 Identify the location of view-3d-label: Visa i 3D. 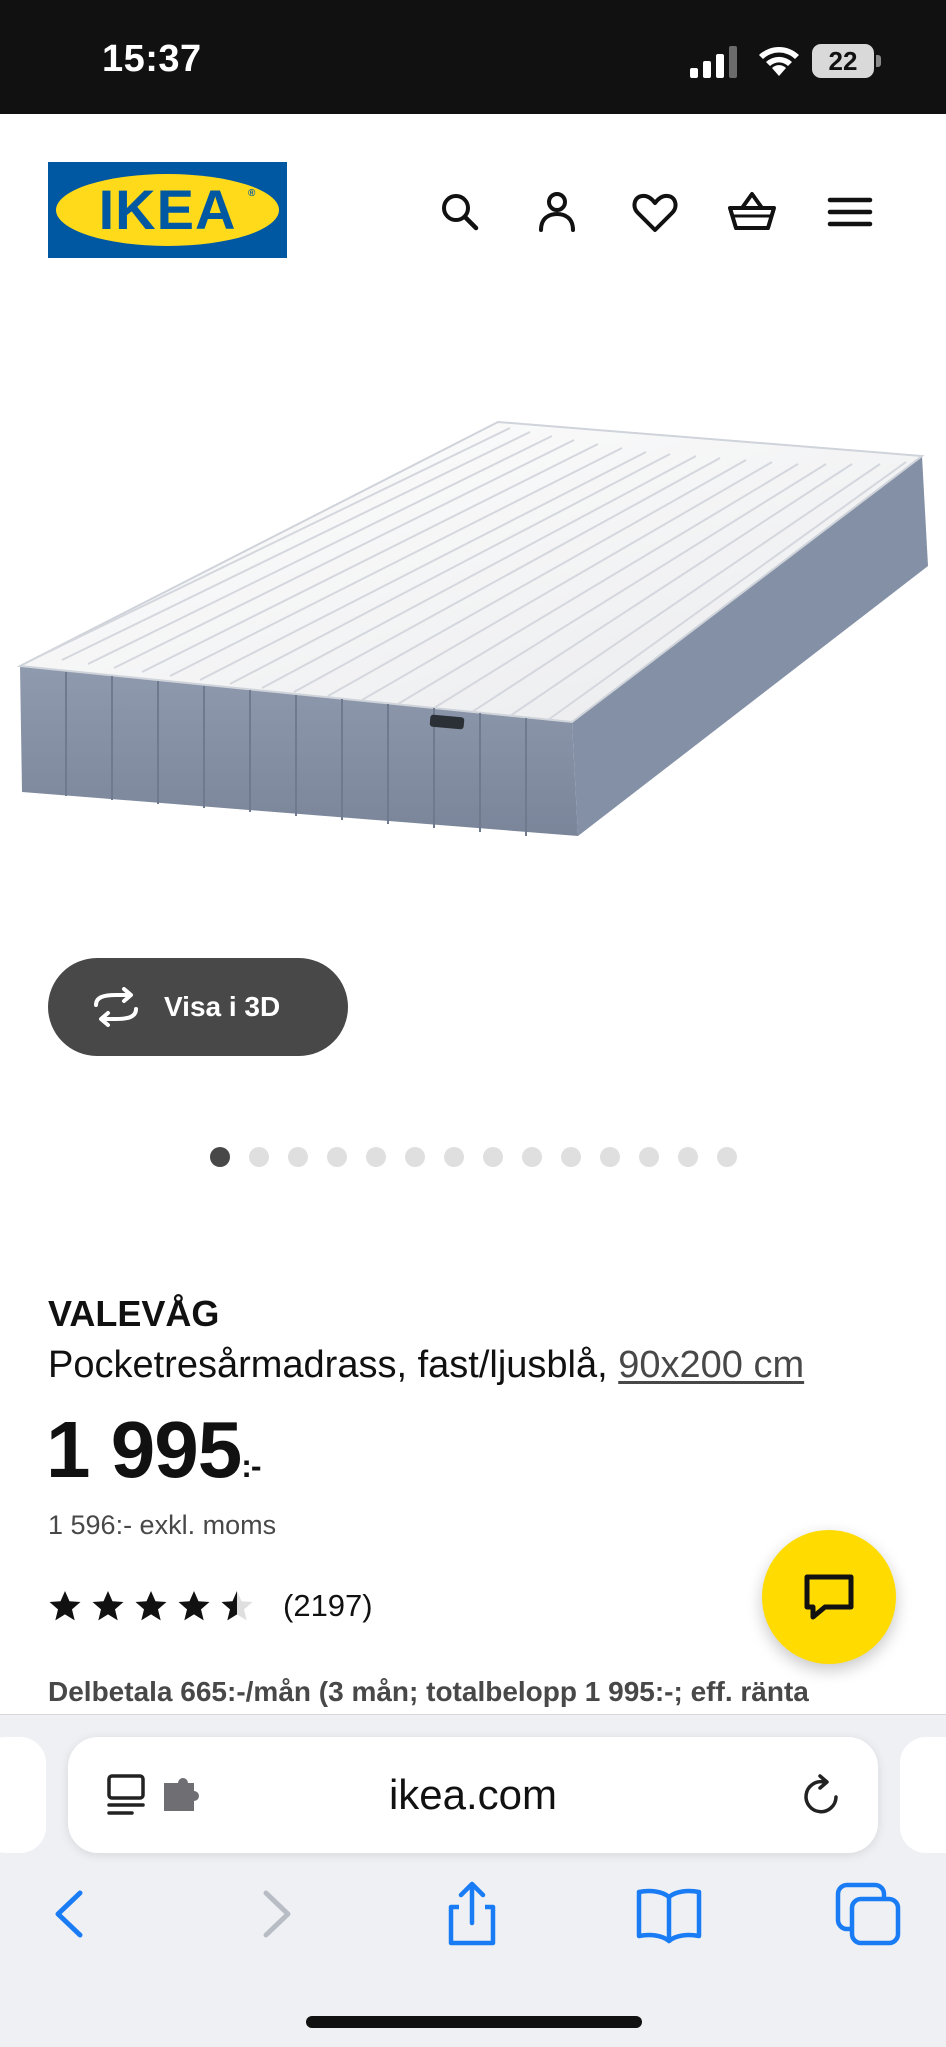
(222, 1006).